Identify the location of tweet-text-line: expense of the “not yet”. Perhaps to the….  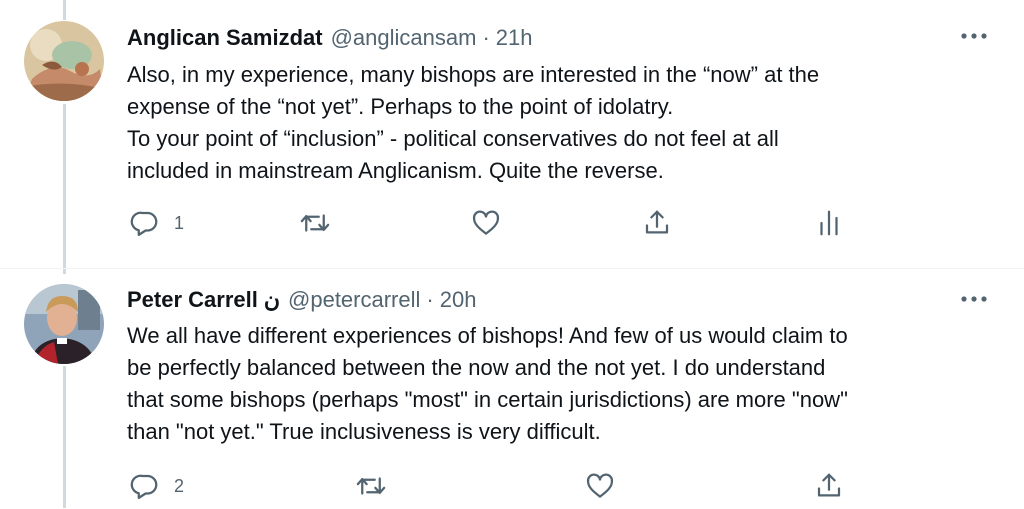
(400, 106).